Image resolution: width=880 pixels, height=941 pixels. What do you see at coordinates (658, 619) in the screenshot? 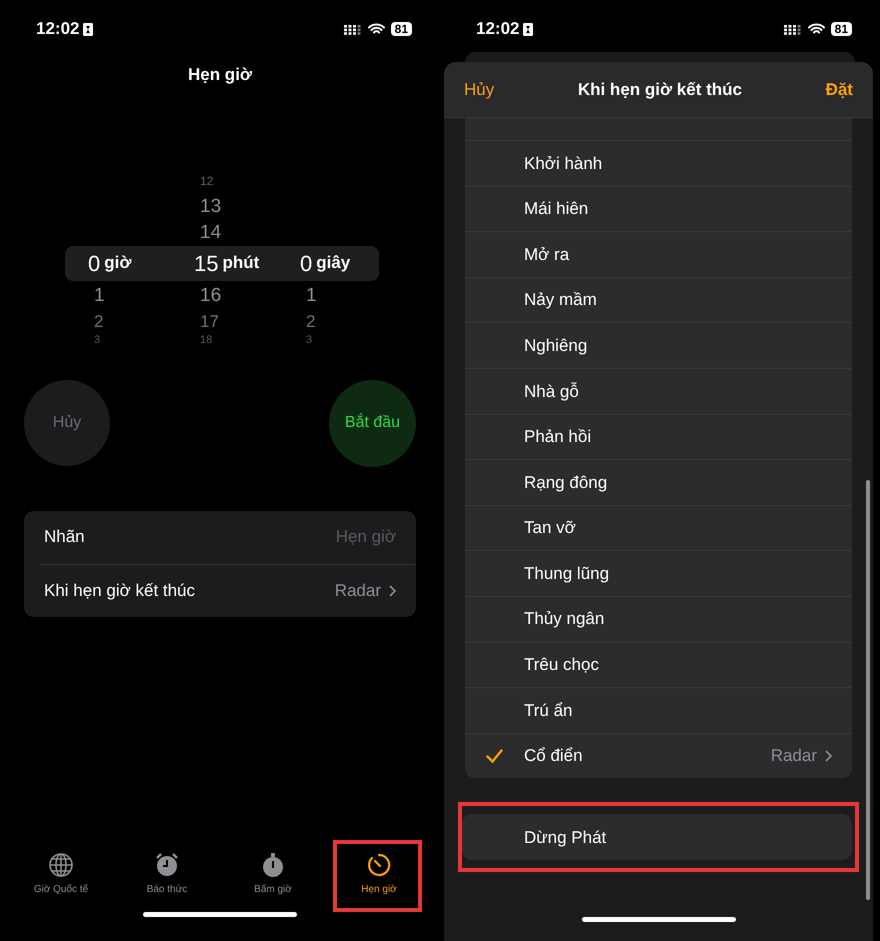
I see `sound-option: Thủy ngân` at bounding box center [658, 619].